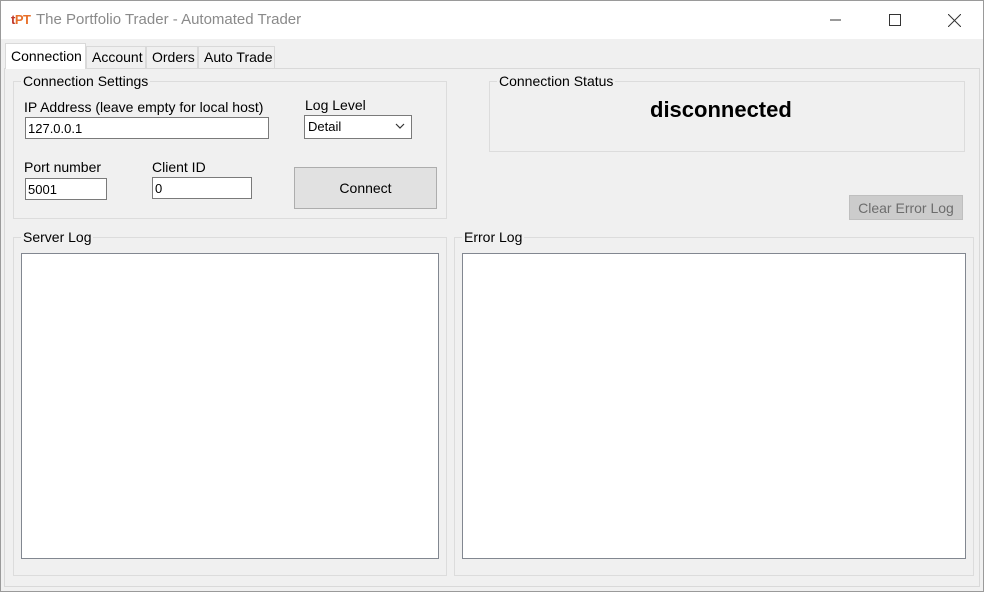 Image resolution: width=984 pixels, height=592 pixels. Describe the element at coordinates (365, 188) in the screenshot. I see `connect-button: Connect` at that location.